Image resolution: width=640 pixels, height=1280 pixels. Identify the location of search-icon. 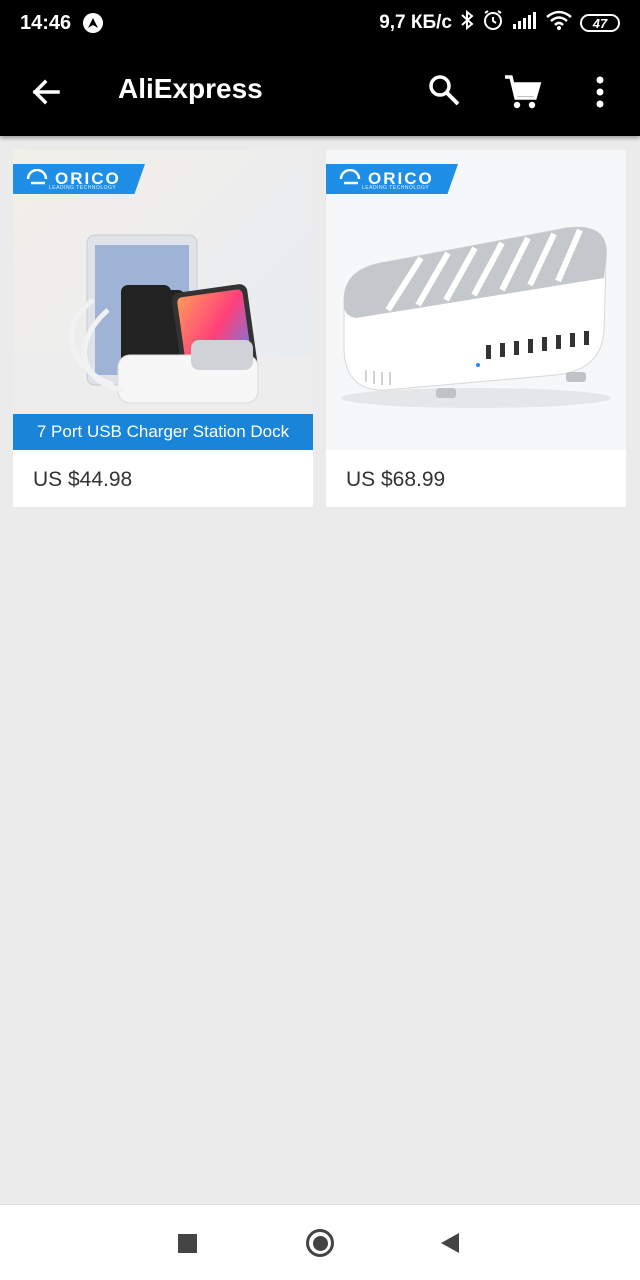
(444, 90).